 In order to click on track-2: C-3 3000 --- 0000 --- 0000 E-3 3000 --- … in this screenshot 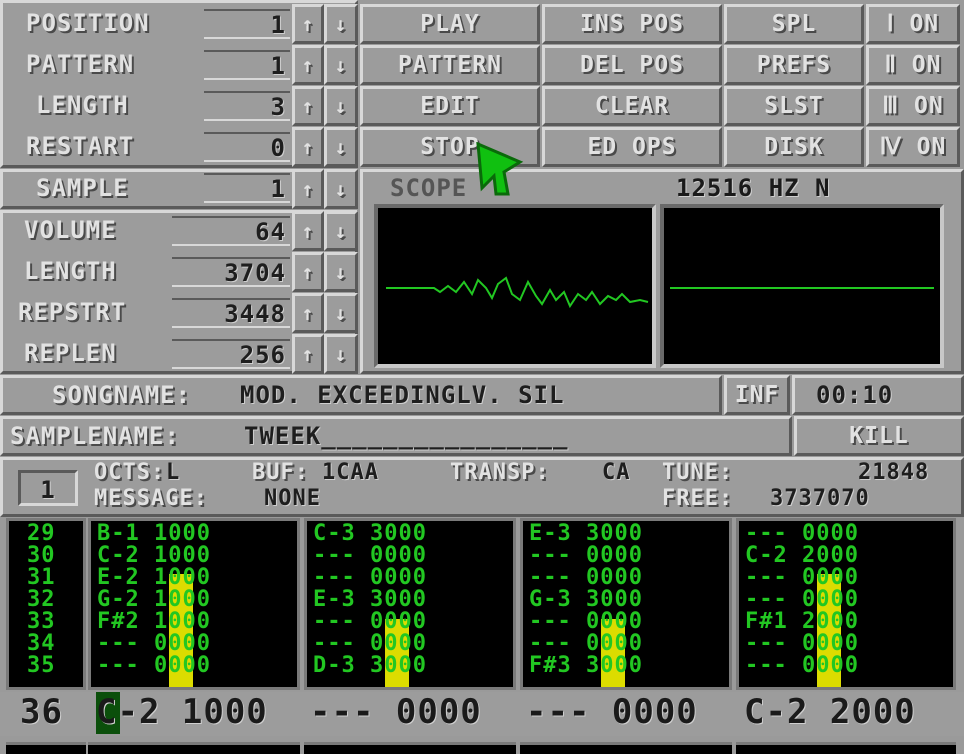, I will do `click(410, 604)`.